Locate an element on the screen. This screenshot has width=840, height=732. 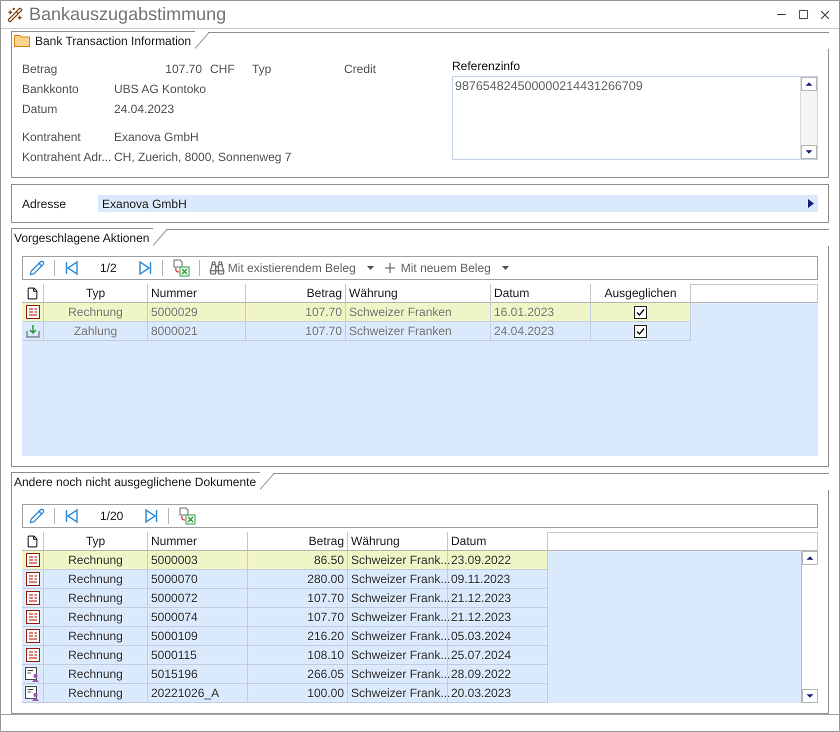
address-field: Exanova GmbH is located at coordinates (458, 203).